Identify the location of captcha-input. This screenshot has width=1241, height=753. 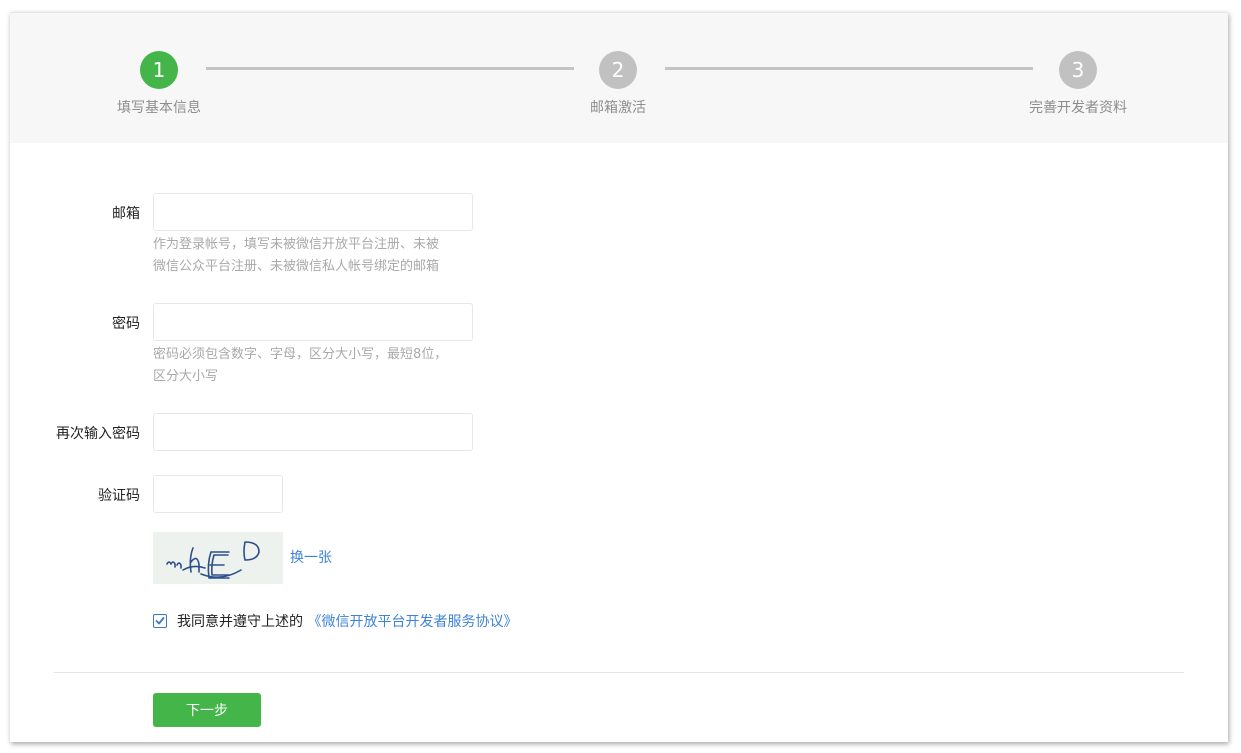
(218, 494).